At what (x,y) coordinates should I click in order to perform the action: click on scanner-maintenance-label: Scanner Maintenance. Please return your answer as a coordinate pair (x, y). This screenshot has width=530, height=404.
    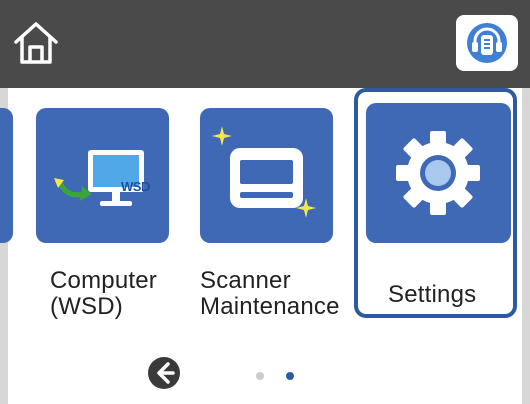
    Looking at the image, I should click on (275, 294).